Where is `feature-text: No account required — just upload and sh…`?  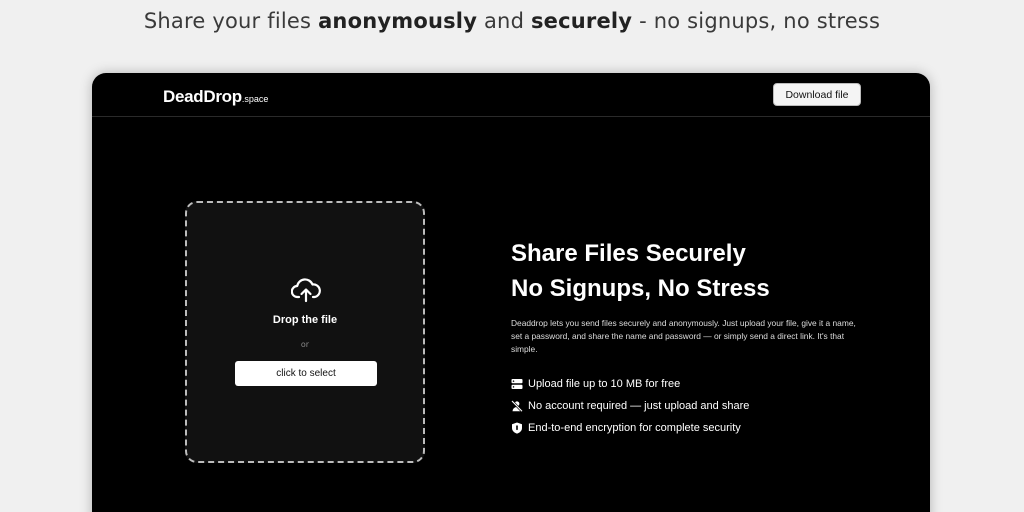 feature-text: No account required — just upload and sh… is located at coordinates (639, 406).